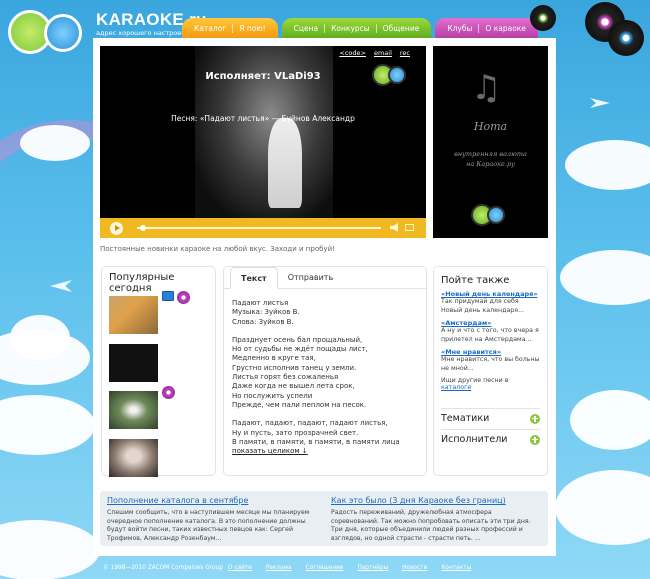  Describe the element at coordinates (260, 303) in the screenshot. I see `lyrics-line: Падают листья` at that location.